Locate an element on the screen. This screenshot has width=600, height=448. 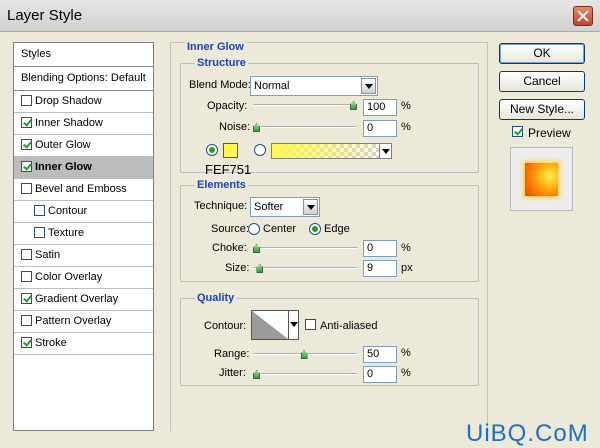
size-slider is located at coordinates (305, 268).